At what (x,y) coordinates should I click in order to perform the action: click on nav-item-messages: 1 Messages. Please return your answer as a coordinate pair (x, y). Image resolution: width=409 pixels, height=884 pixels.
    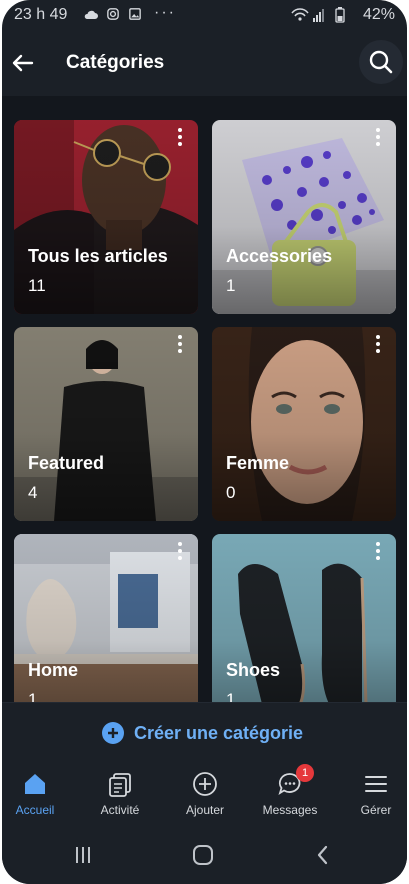
    Looking at the image, I should click on (290, 795).